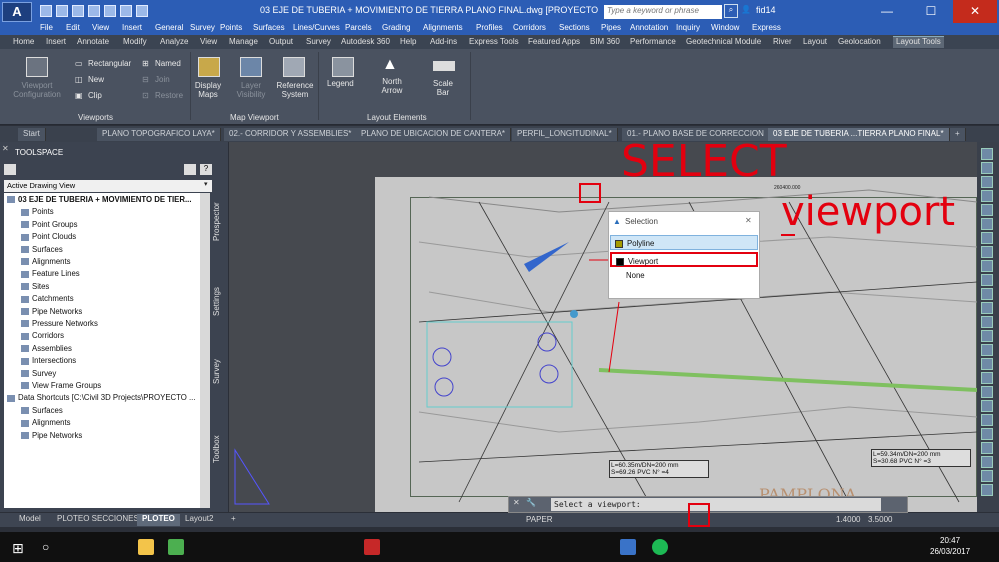 Image resolution: width=999 pixels, height=562 pixels. What do you see at coordinates (17, 12) in the screenshot?
I see `application-menu-button: A` at bounding box center [17, 12].